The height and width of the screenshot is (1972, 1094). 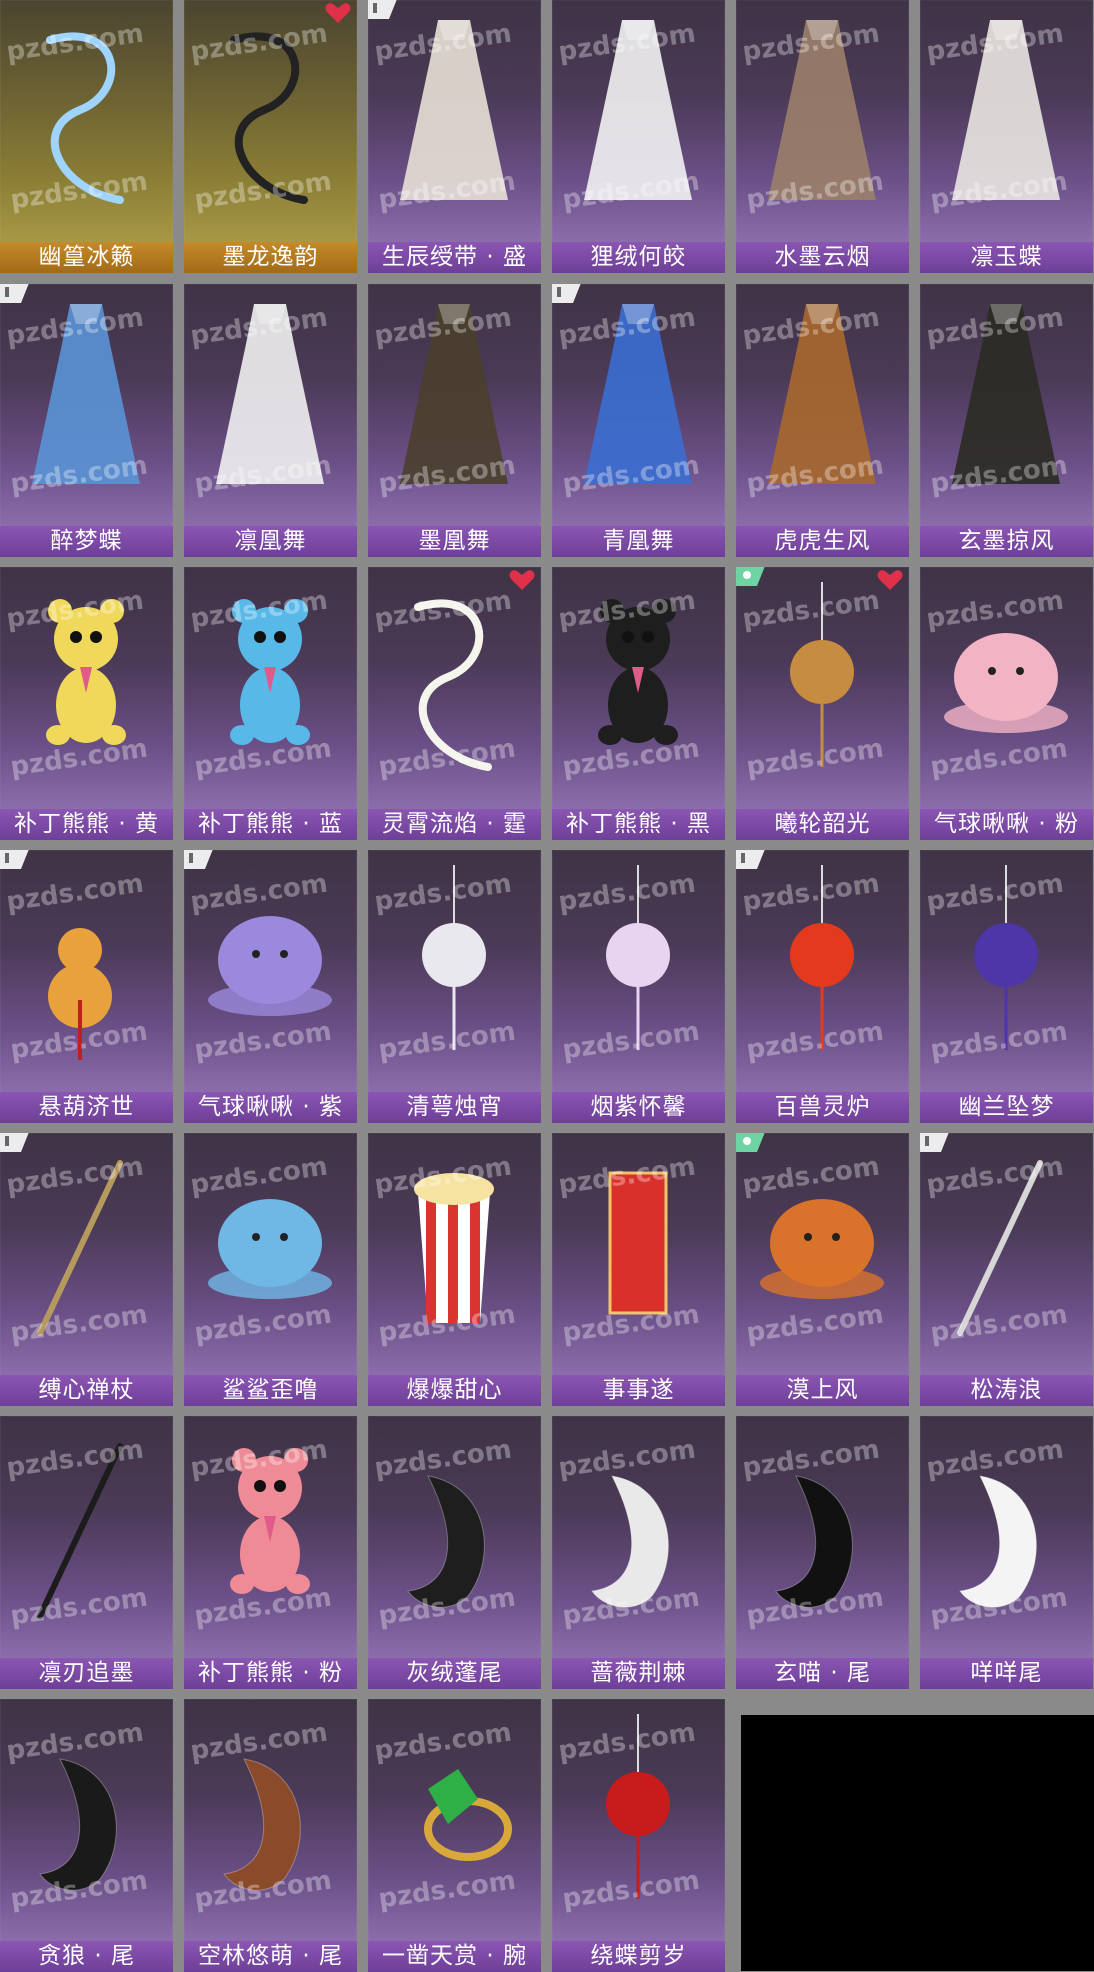 I want to click on item-card: pzds.com pzds.com 墨凰舞, so click(x=454, y=420).